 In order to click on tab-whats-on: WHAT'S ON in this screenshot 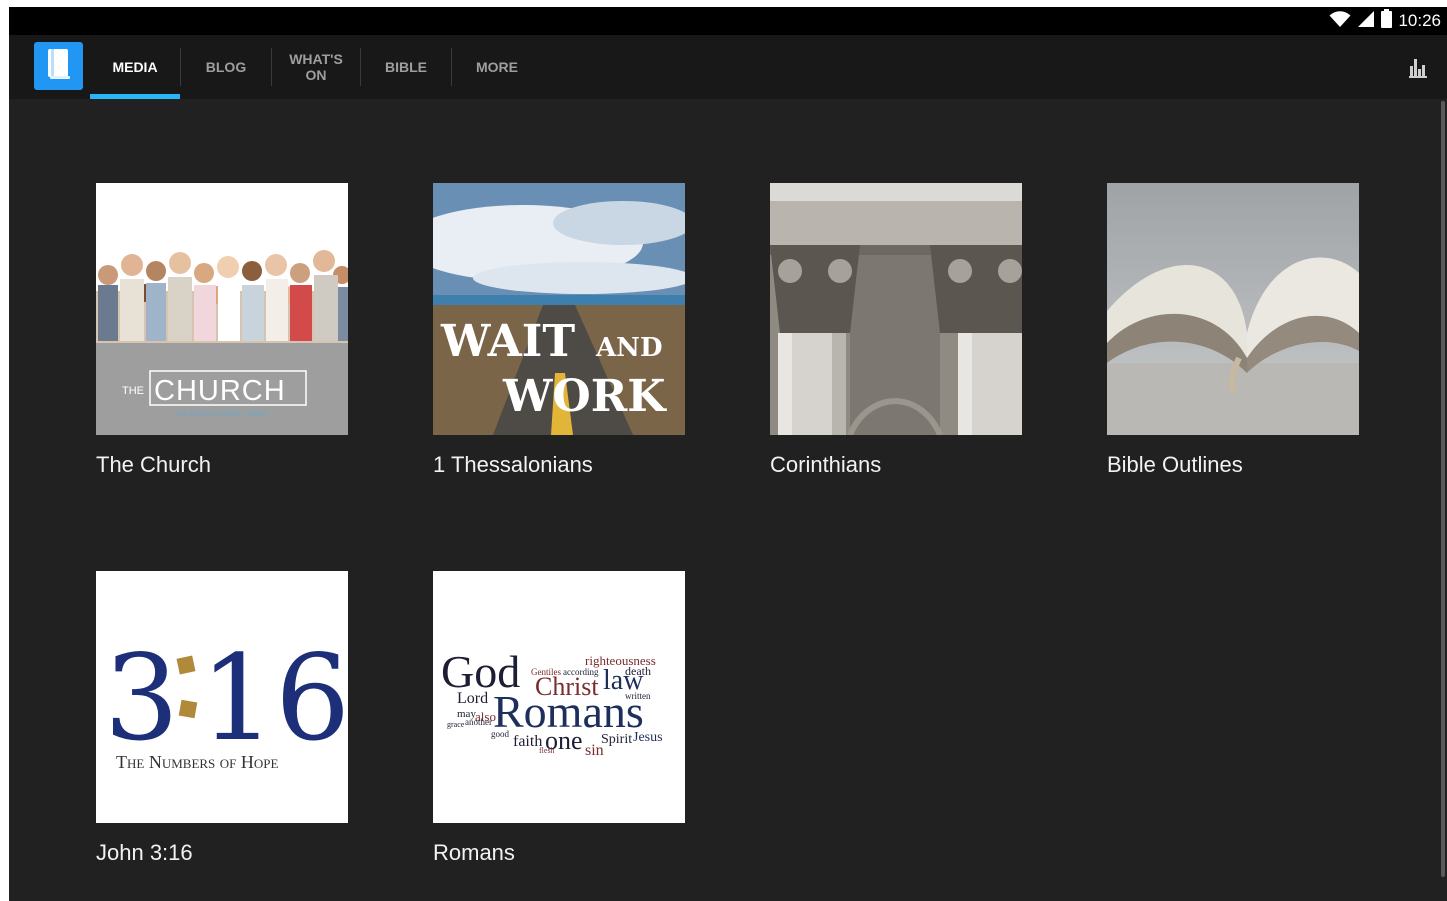, I will do `click(316, 67)`.